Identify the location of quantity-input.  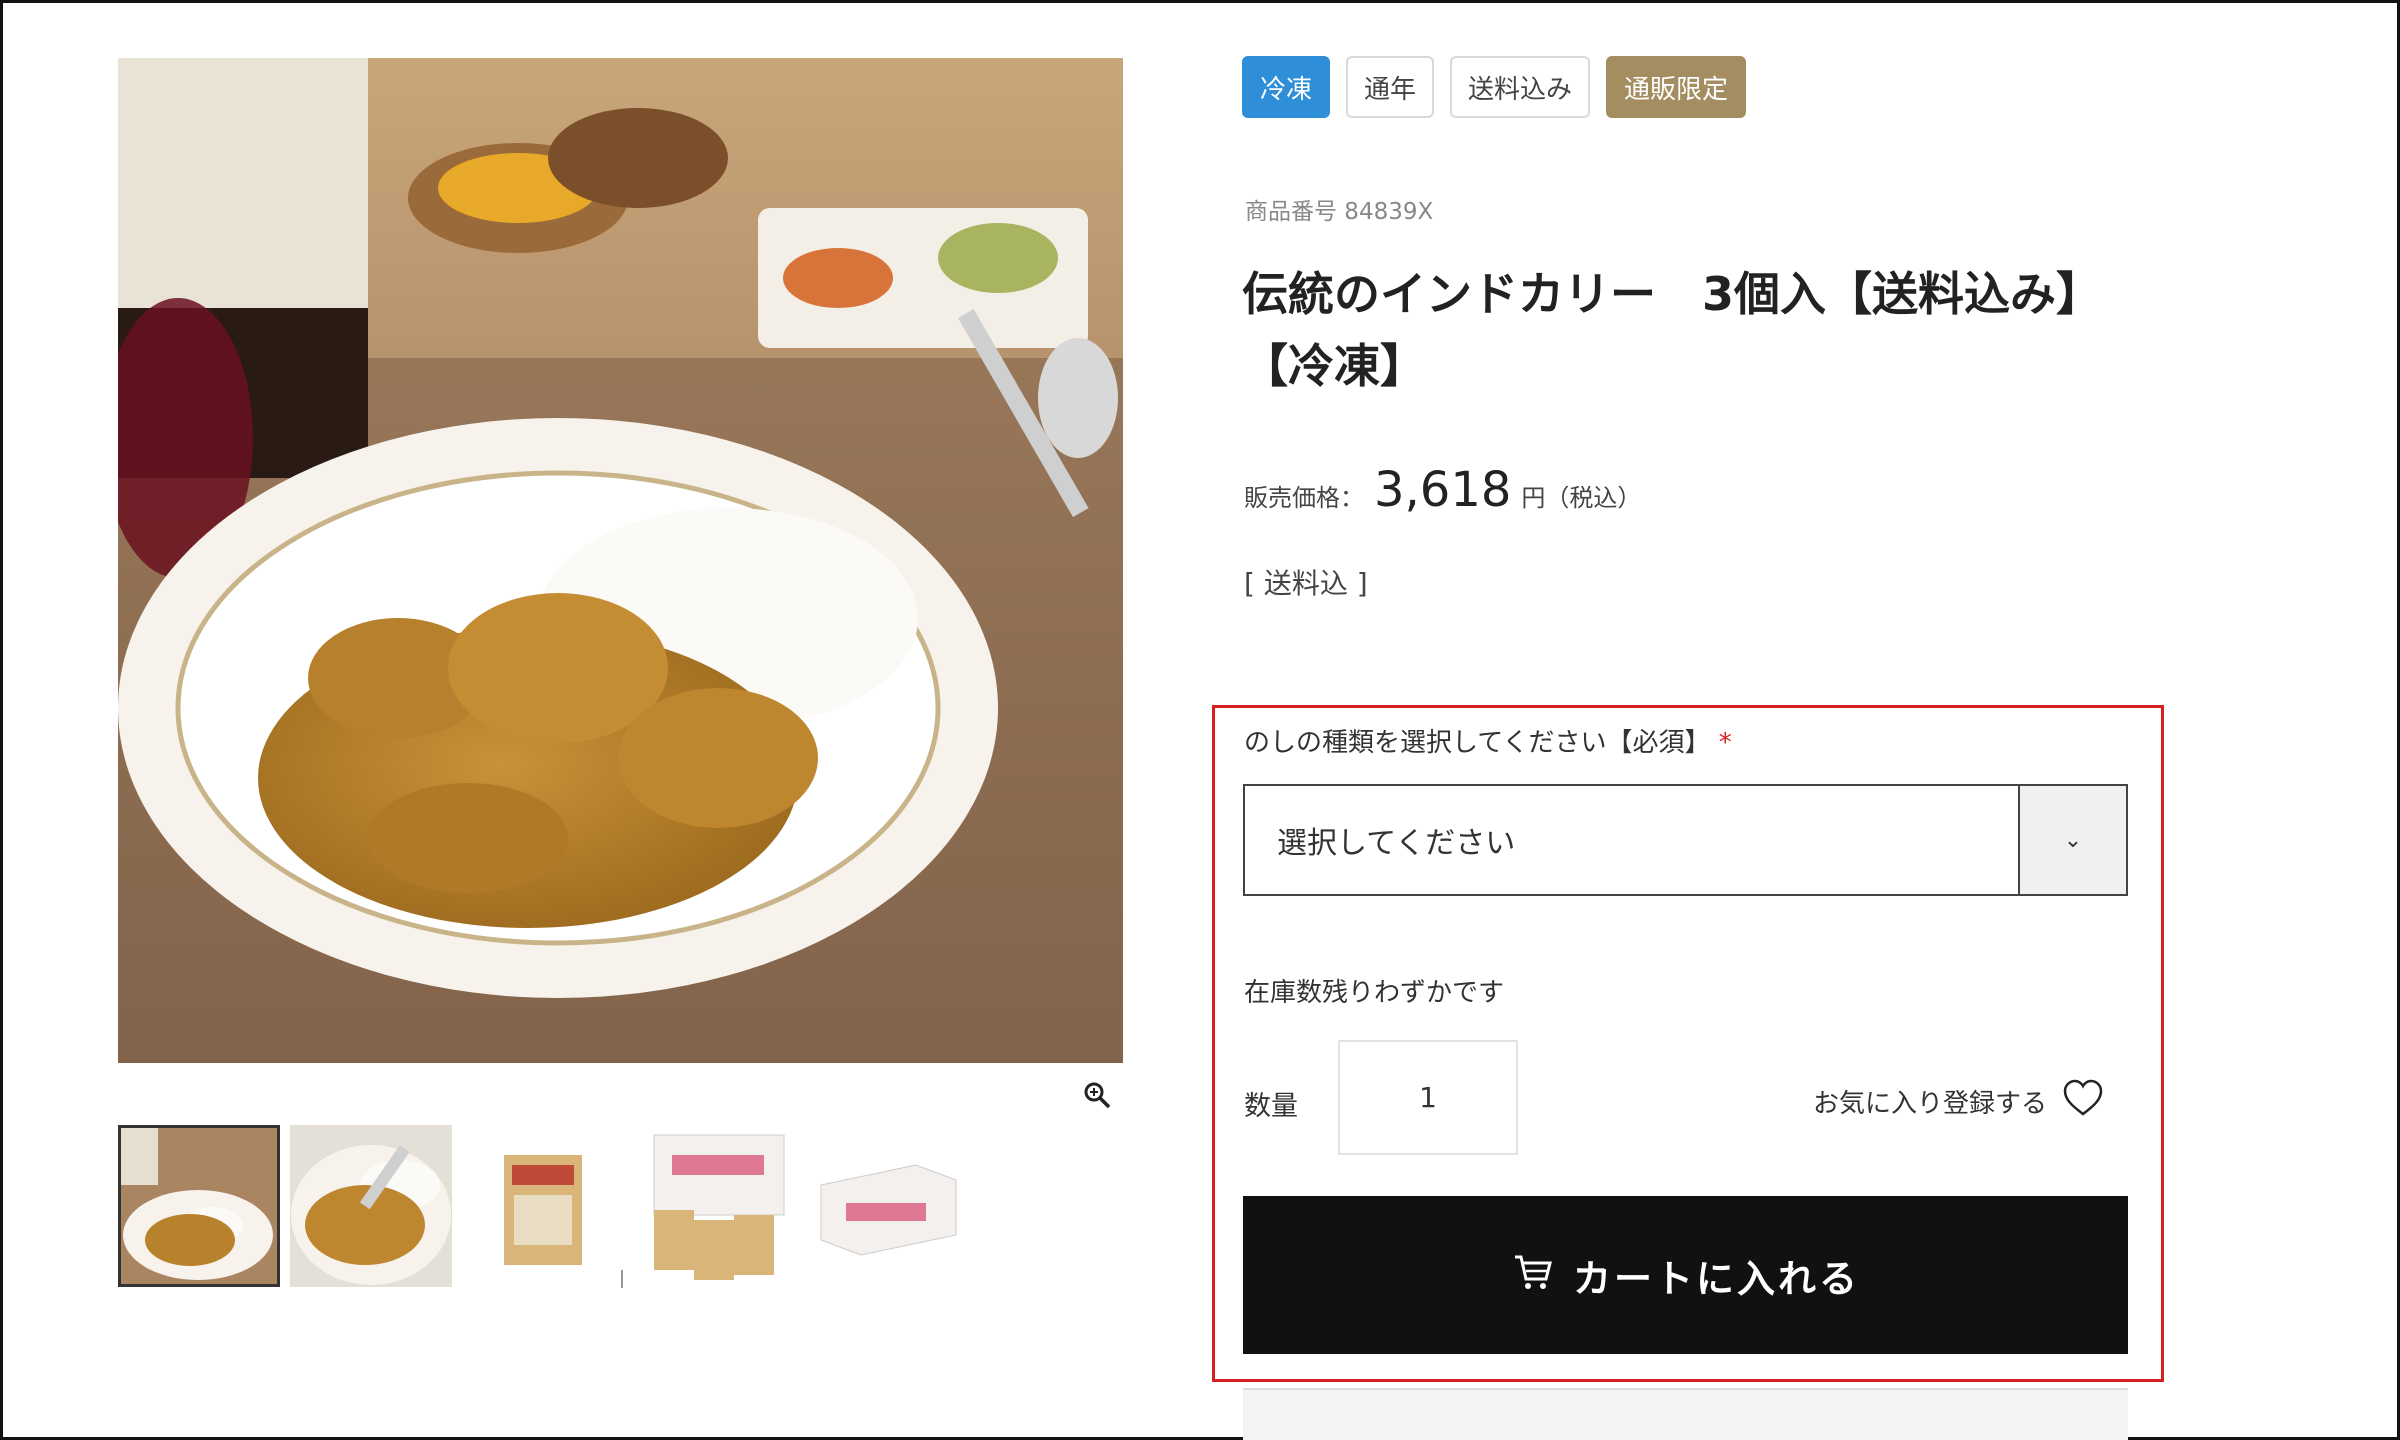
(1428, 1097).